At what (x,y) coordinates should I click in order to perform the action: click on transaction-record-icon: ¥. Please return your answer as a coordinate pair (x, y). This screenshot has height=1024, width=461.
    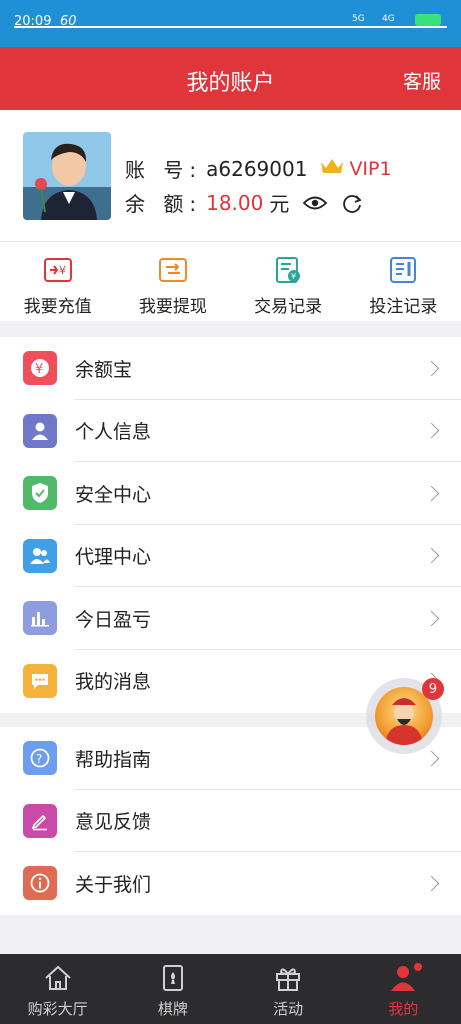
    Looking at the image, I should click on (288, 271).